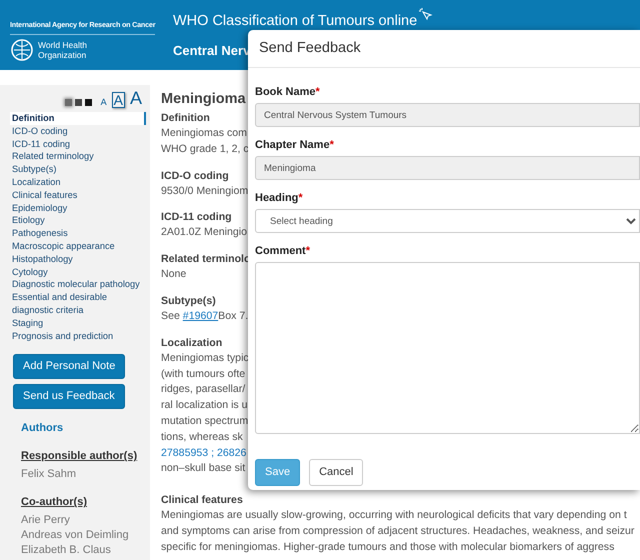 The width and height of the screenshot is (640, 560). I want to click on nav-link: Essential and desirable diagnostic criteria, so click(78, 304).